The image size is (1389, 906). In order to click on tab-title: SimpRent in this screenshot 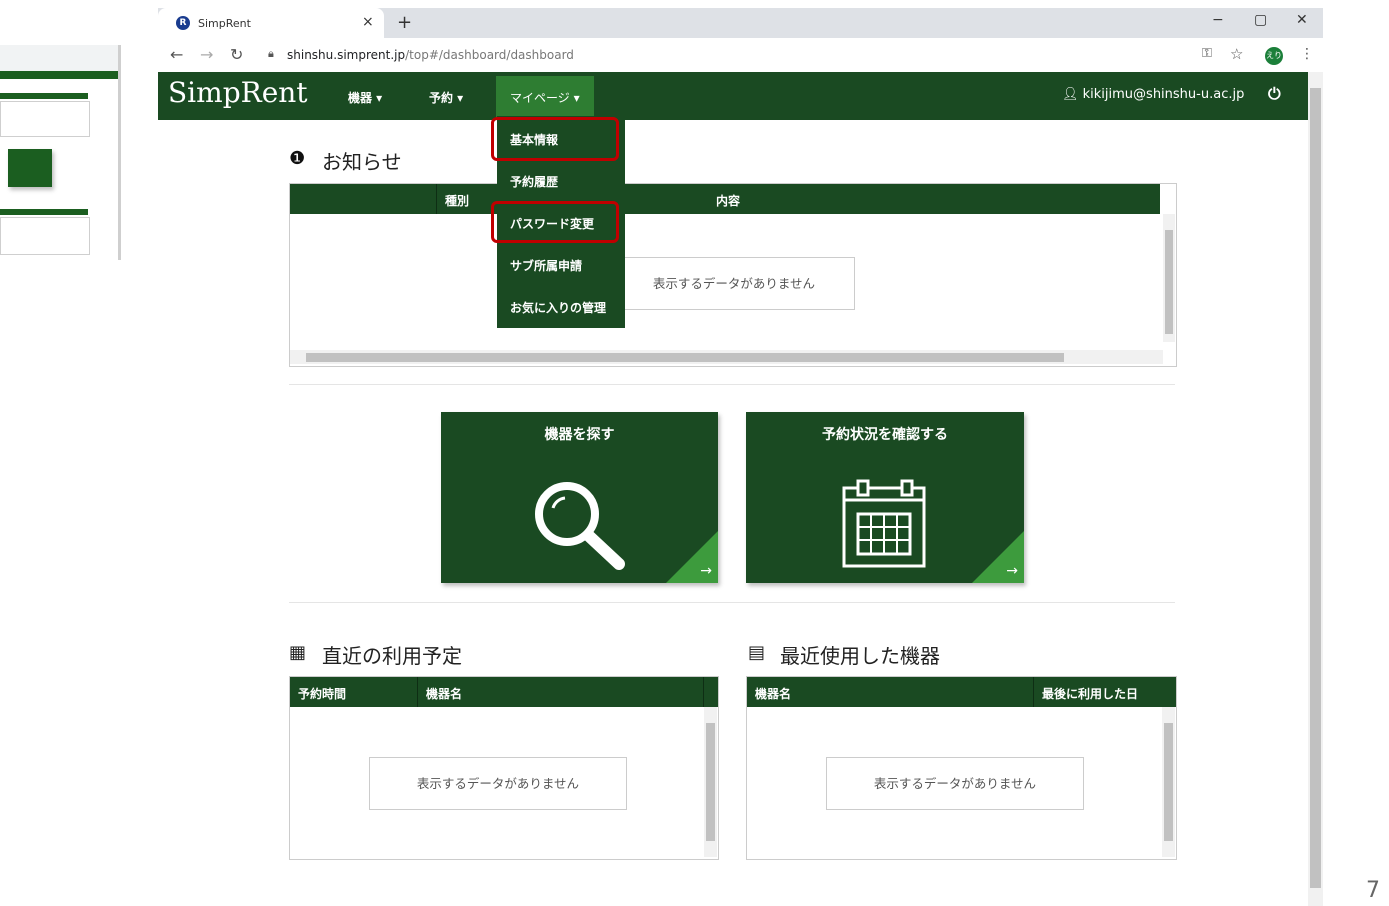, I will do `click(224, 23)`.